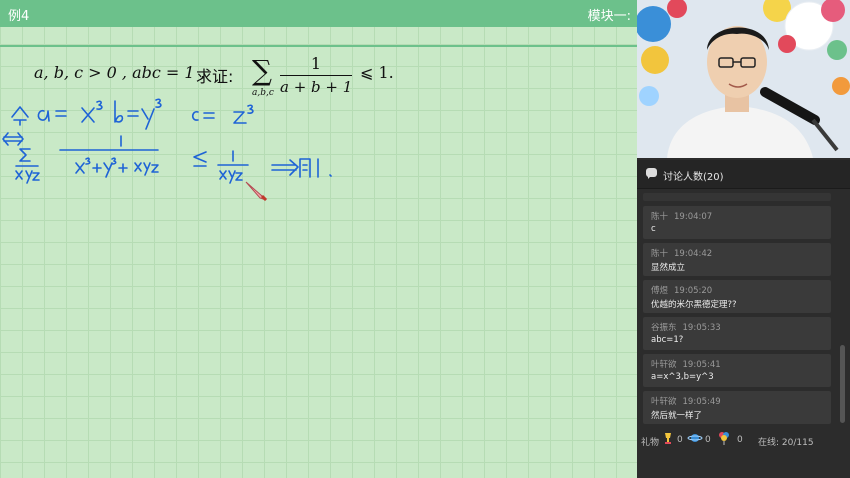  Describe the element at coordinates (737, 259) in the screenshot. I see `chat-message: 陈十 19:04:42 显然成立` at that location.